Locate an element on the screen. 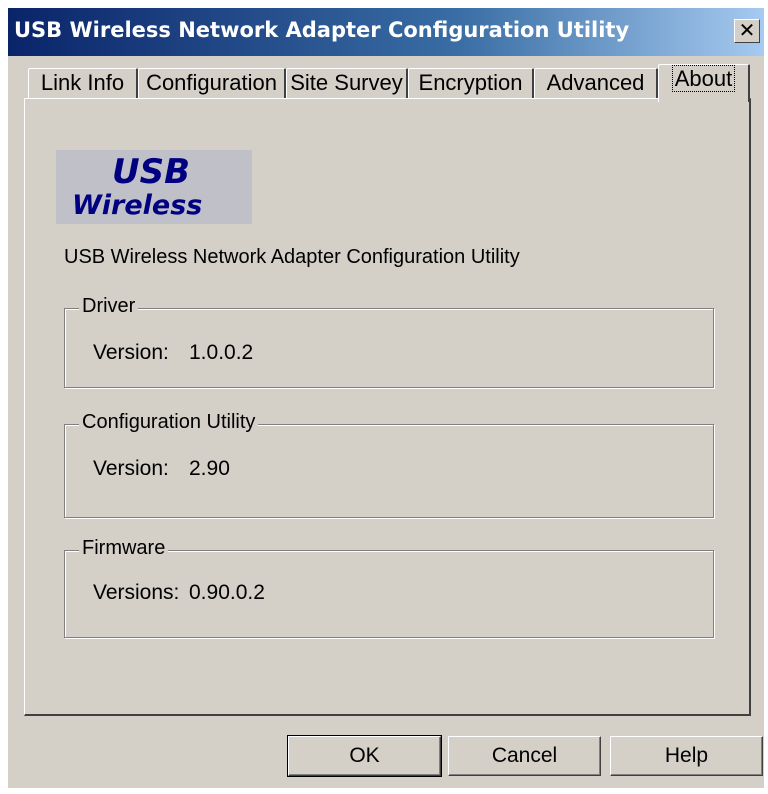  driver-group: Driver Version: 1.0.0.2 is located at coordinates (389, 341).